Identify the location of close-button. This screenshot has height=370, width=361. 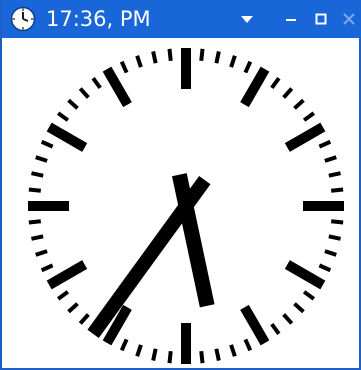
(348, 19).